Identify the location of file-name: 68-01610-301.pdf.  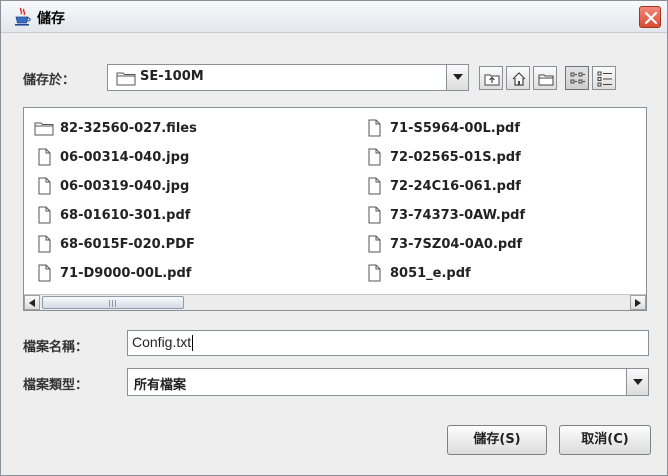
(125, 215).